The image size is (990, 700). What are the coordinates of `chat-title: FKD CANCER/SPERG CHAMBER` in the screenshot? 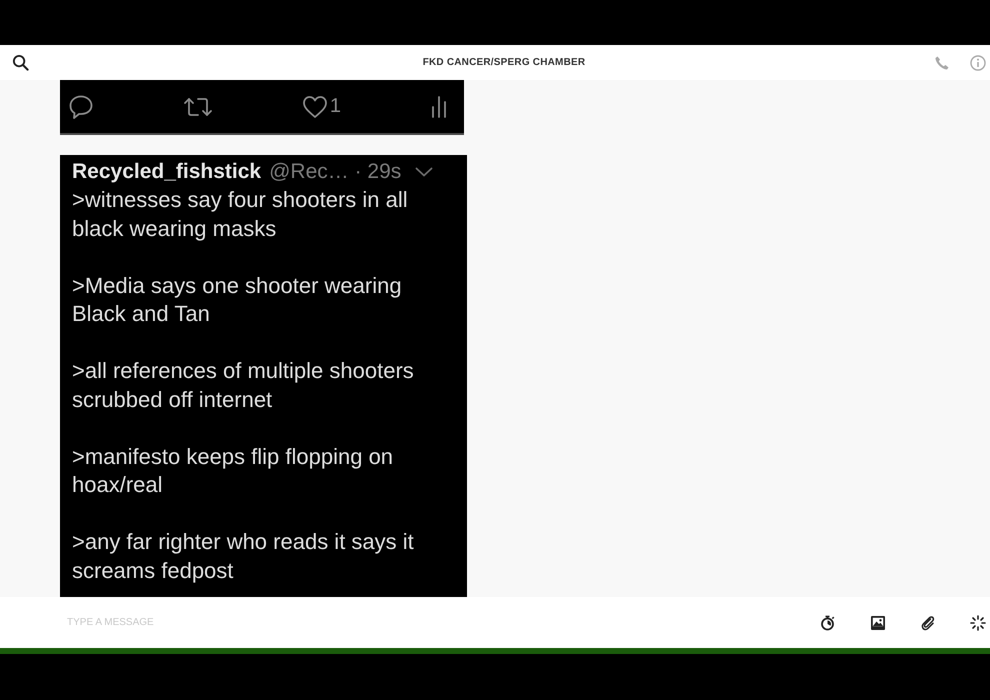 It's located at (504, 62).